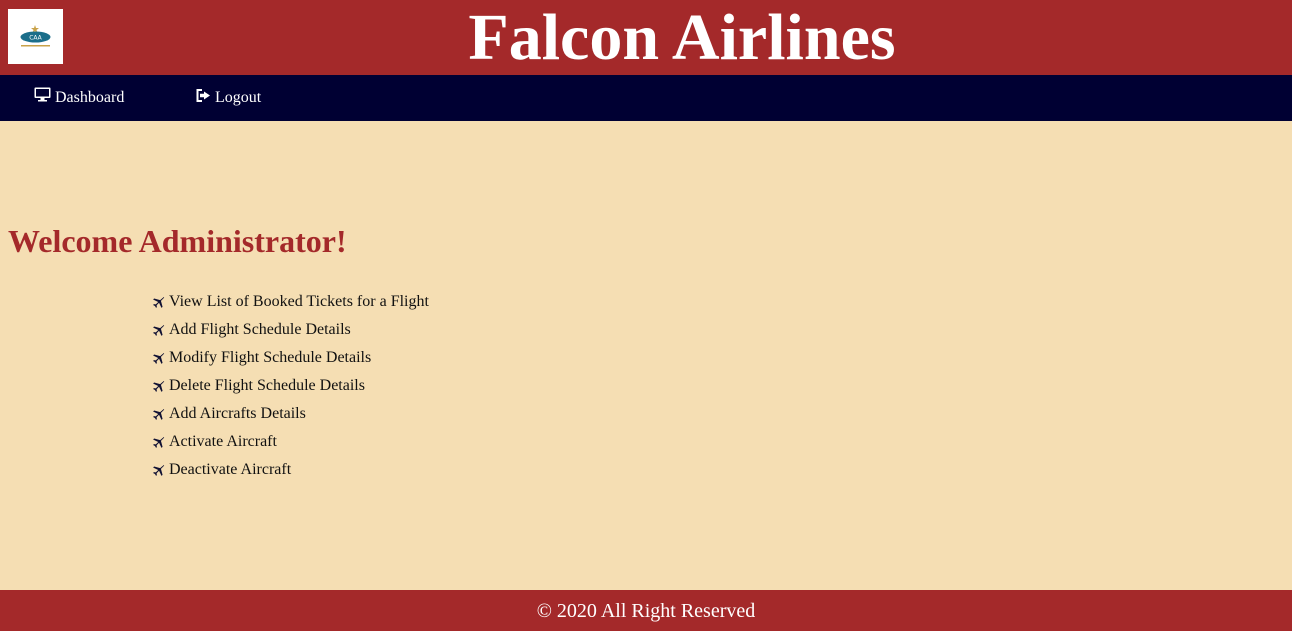 The width and height of the screenshot is (1292, 631). What do you see at coordinates (238, 97) in the screenshot?
I see `nav-logout-label: Logout` at bounding box center [238, 97].